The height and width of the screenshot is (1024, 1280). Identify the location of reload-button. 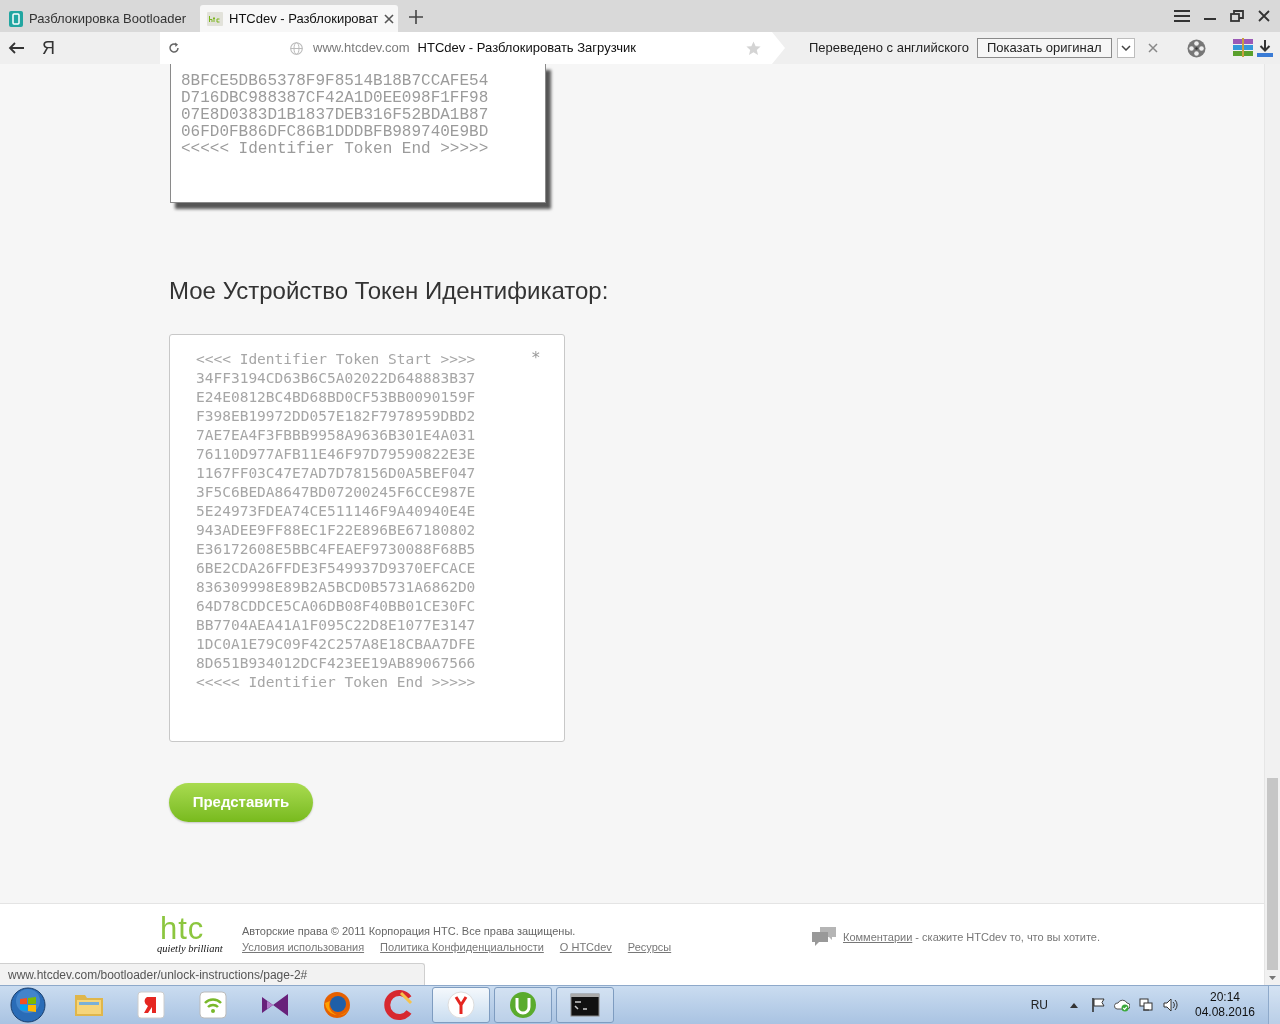
(174, 48).